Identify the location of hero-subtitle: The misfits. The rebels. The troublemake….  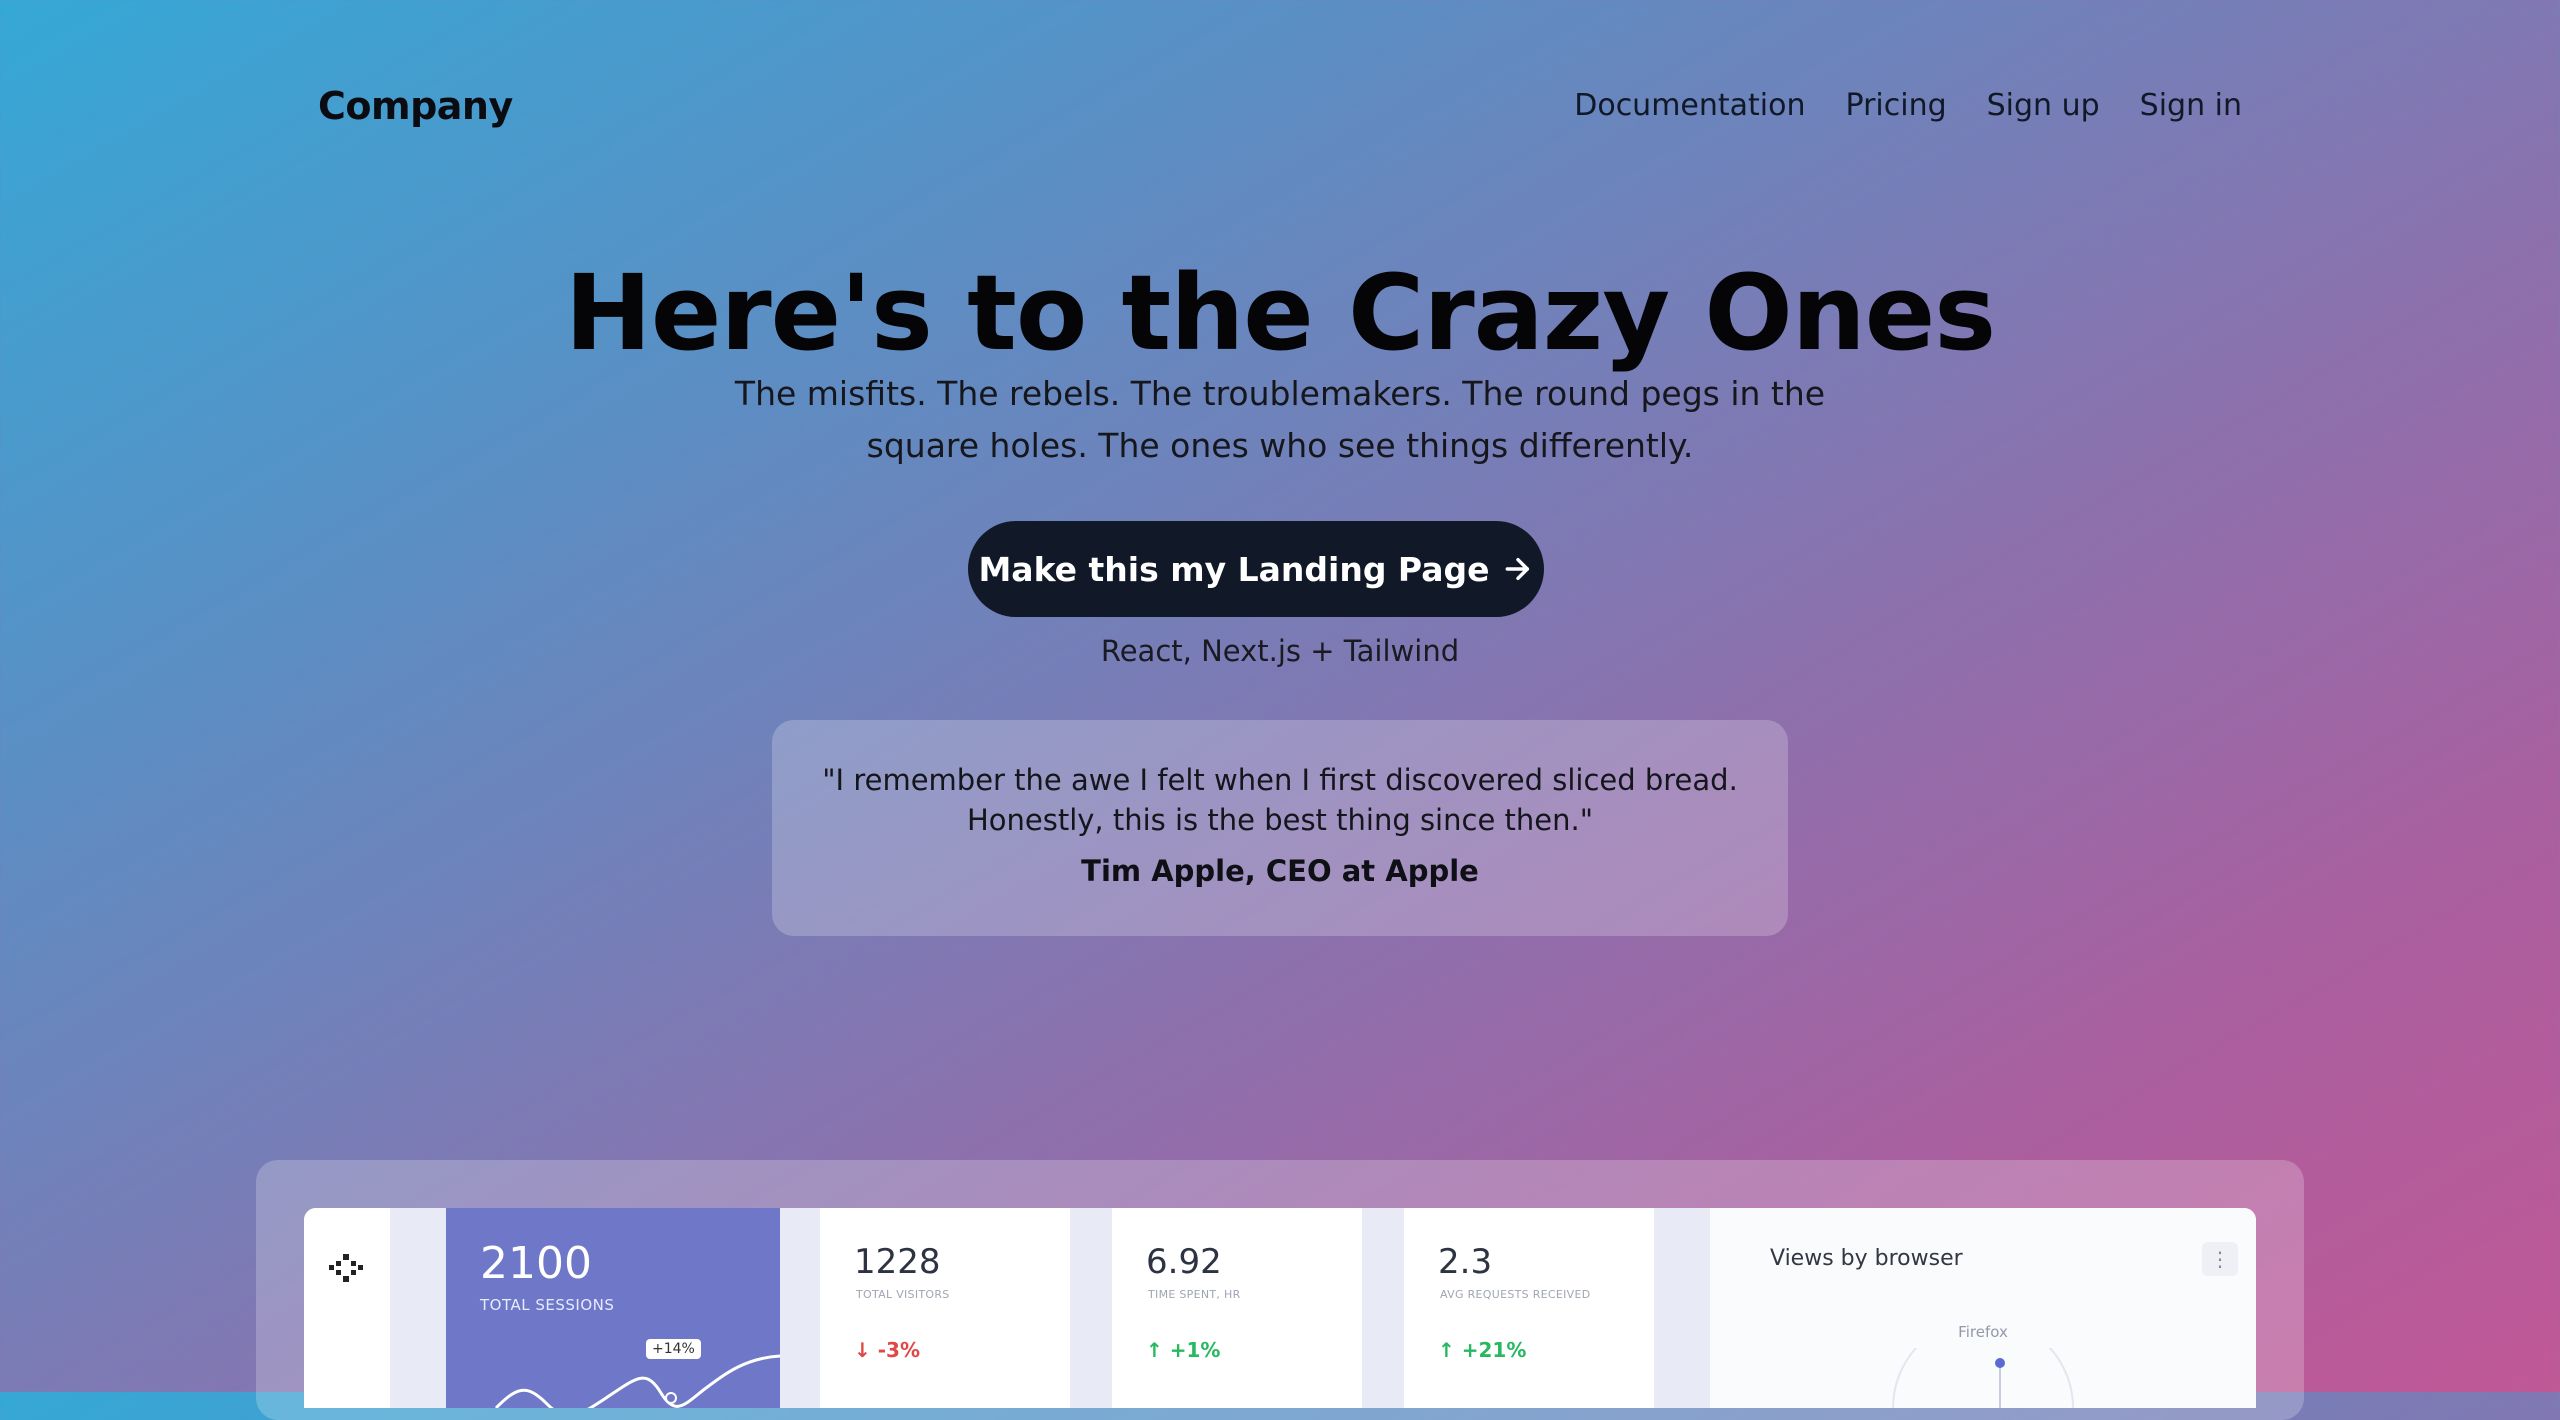
(1280, 419).